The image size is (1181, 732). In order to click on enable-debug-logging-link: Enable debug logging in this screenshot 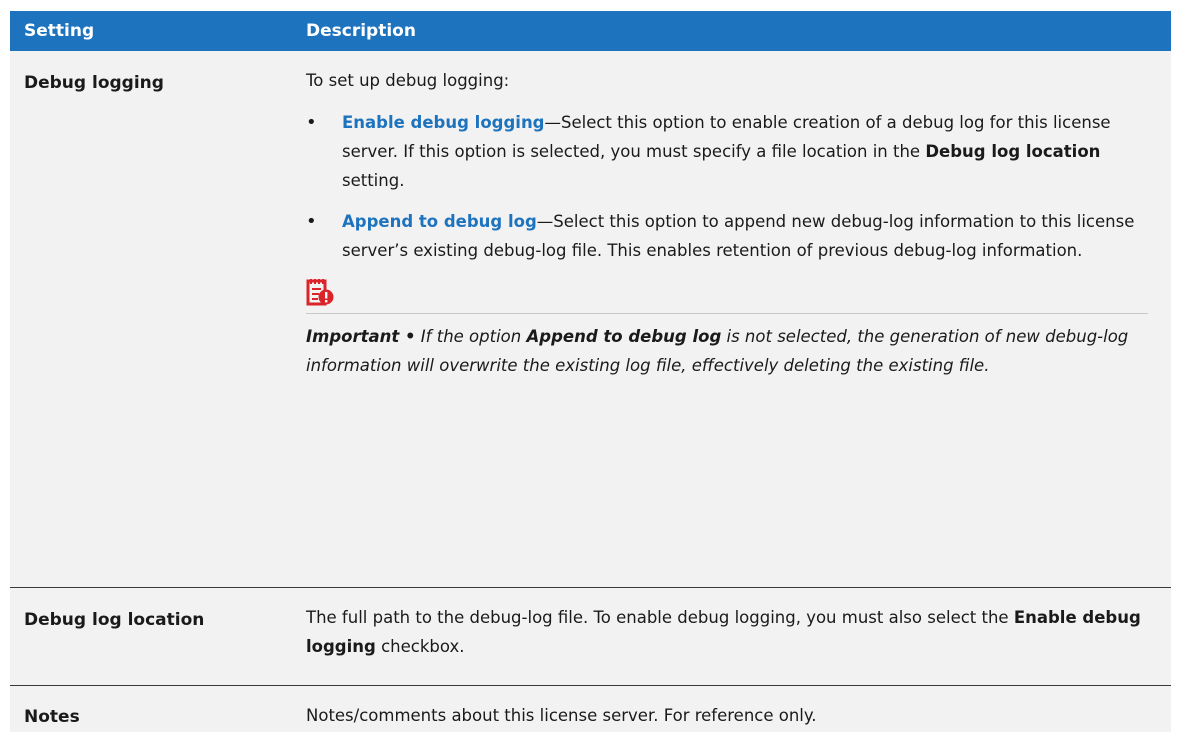, I will do `click(443, 122)`.